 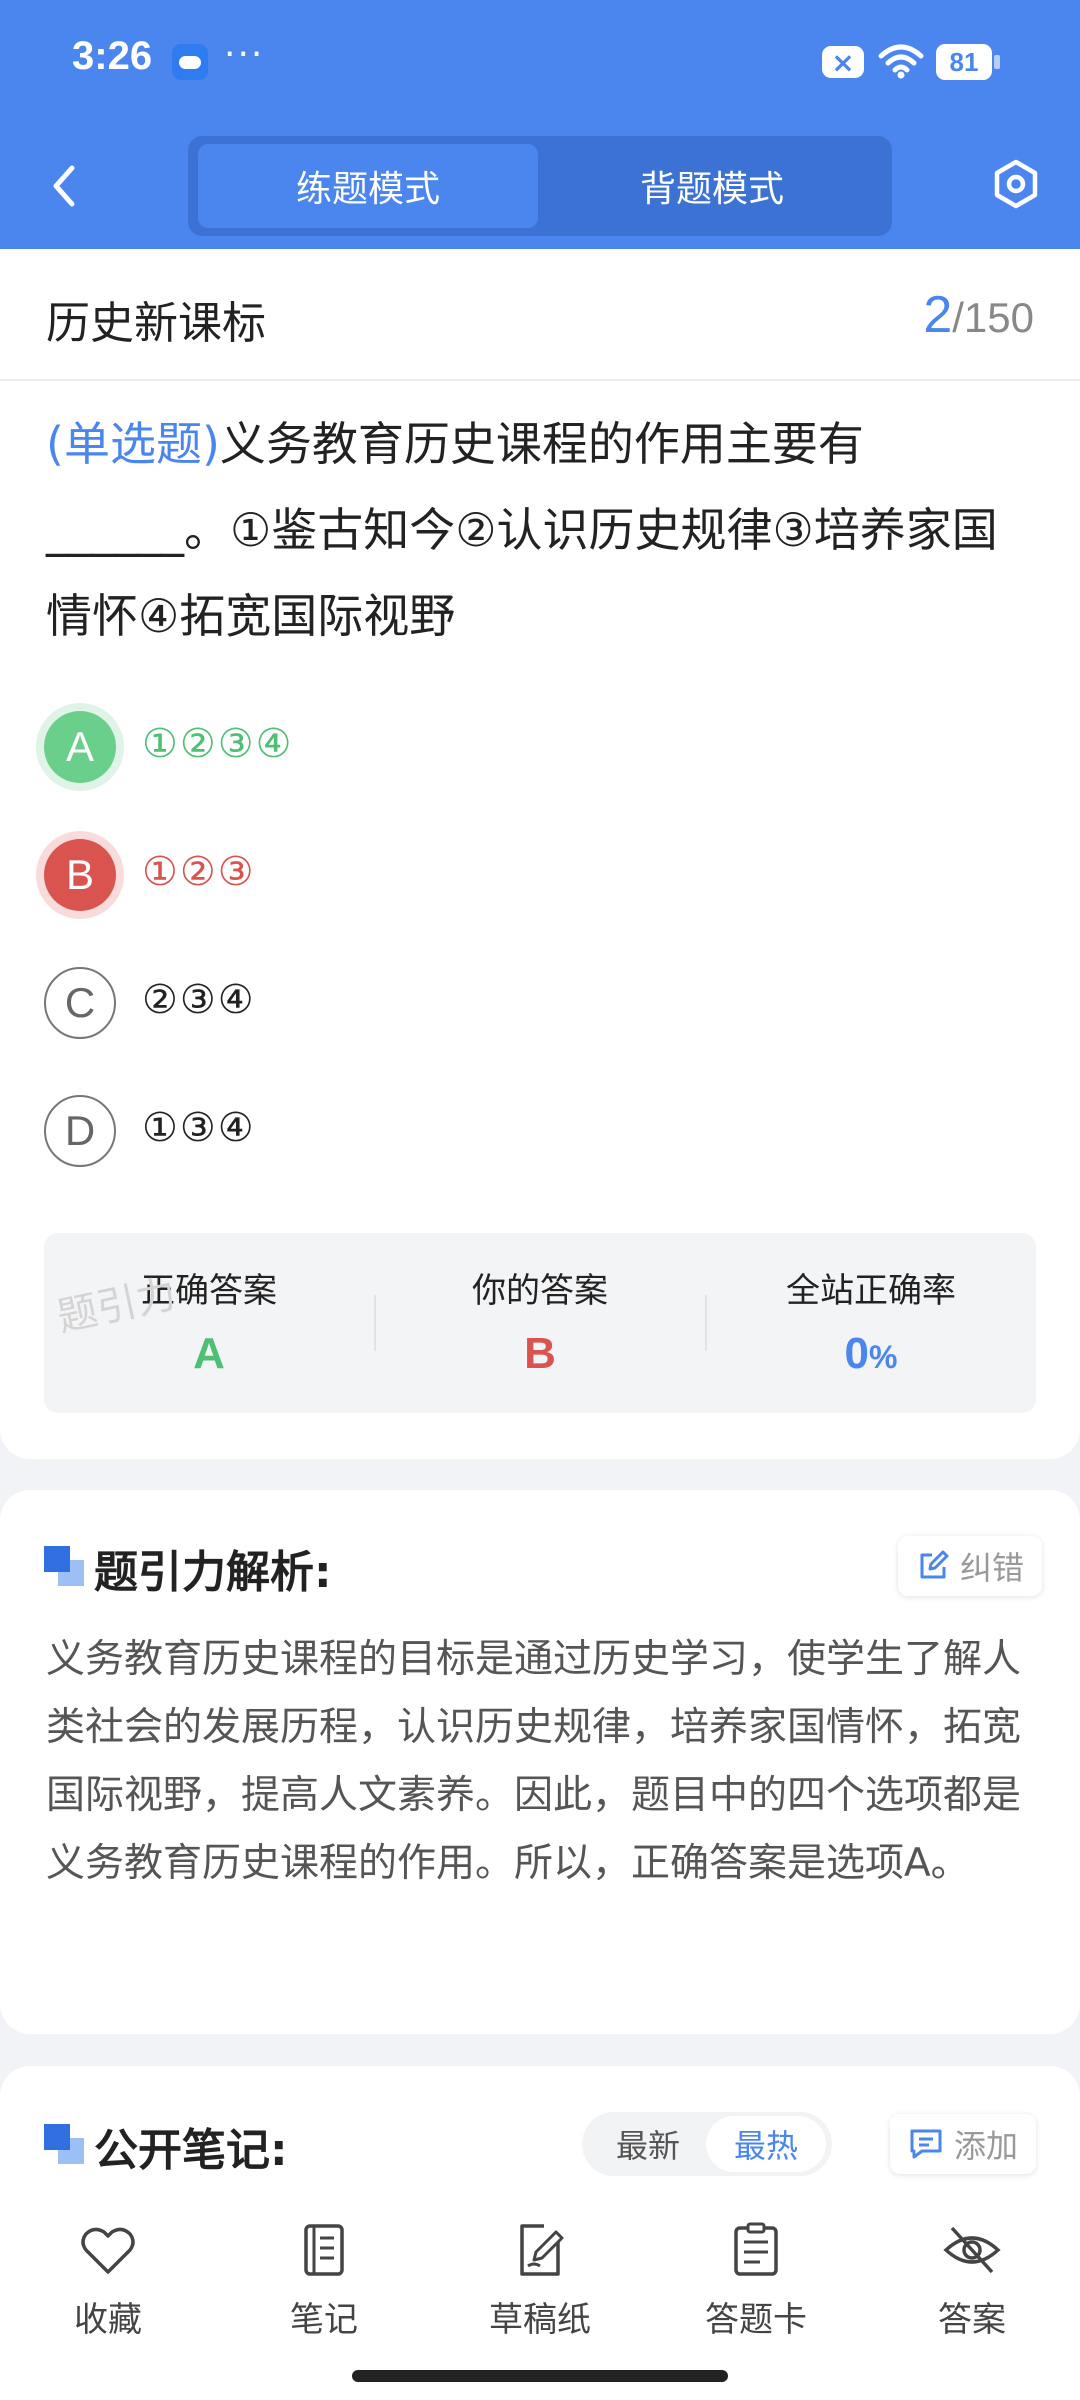 What do you see at coordinates (156, 323) in the screenshot?
I see `subject-title: 历史新课标` at bounding box center [156, 323].